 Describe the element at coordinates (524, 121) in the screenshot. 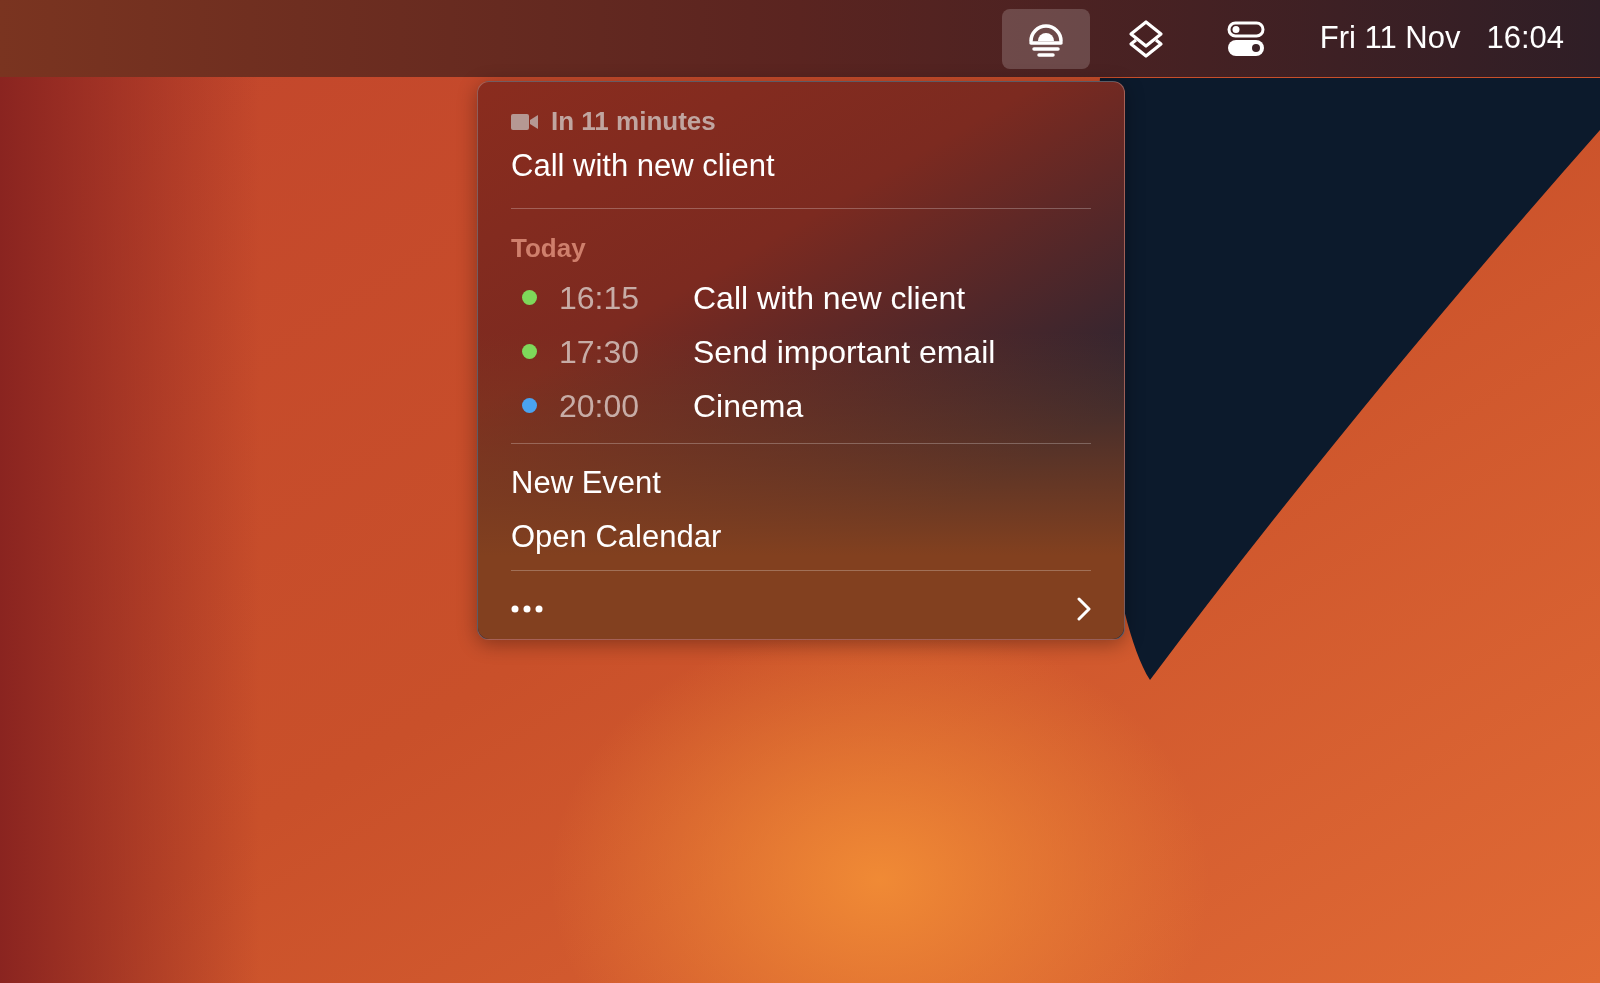

I see `video-camera-icon` at that location.